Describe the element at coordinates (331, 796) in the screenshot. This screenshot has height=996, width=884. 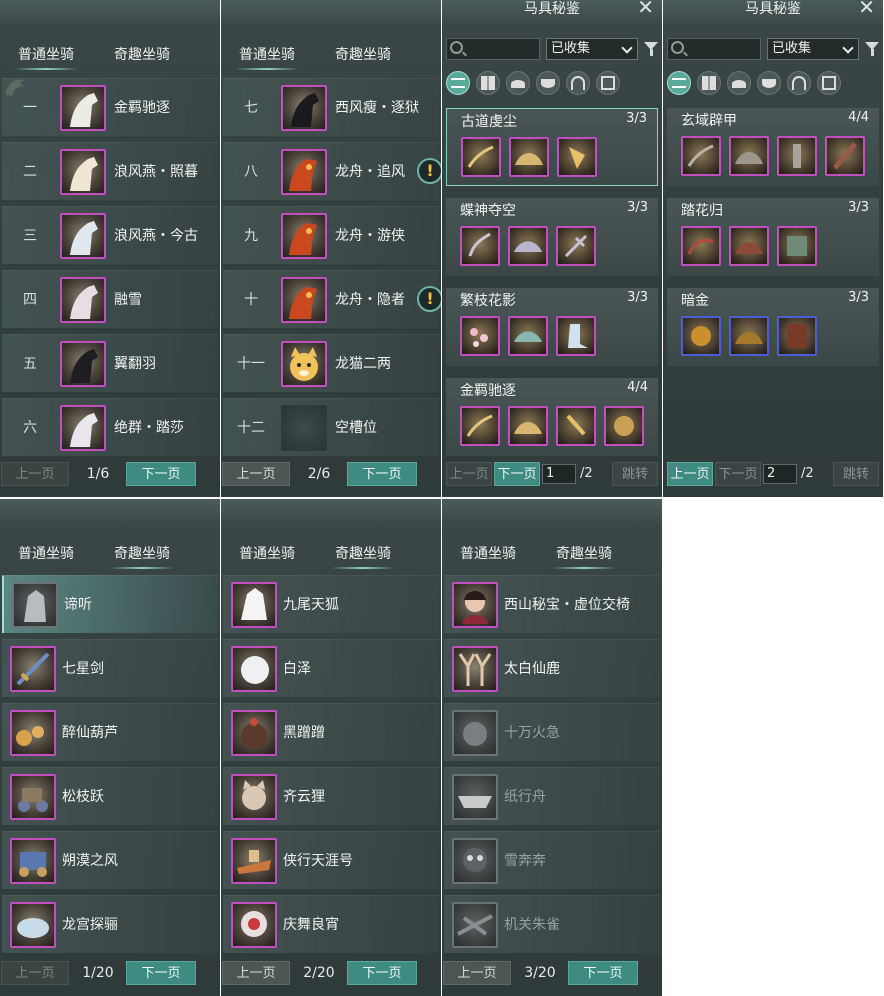
I see `mount-row: 齐云狸` at that location.